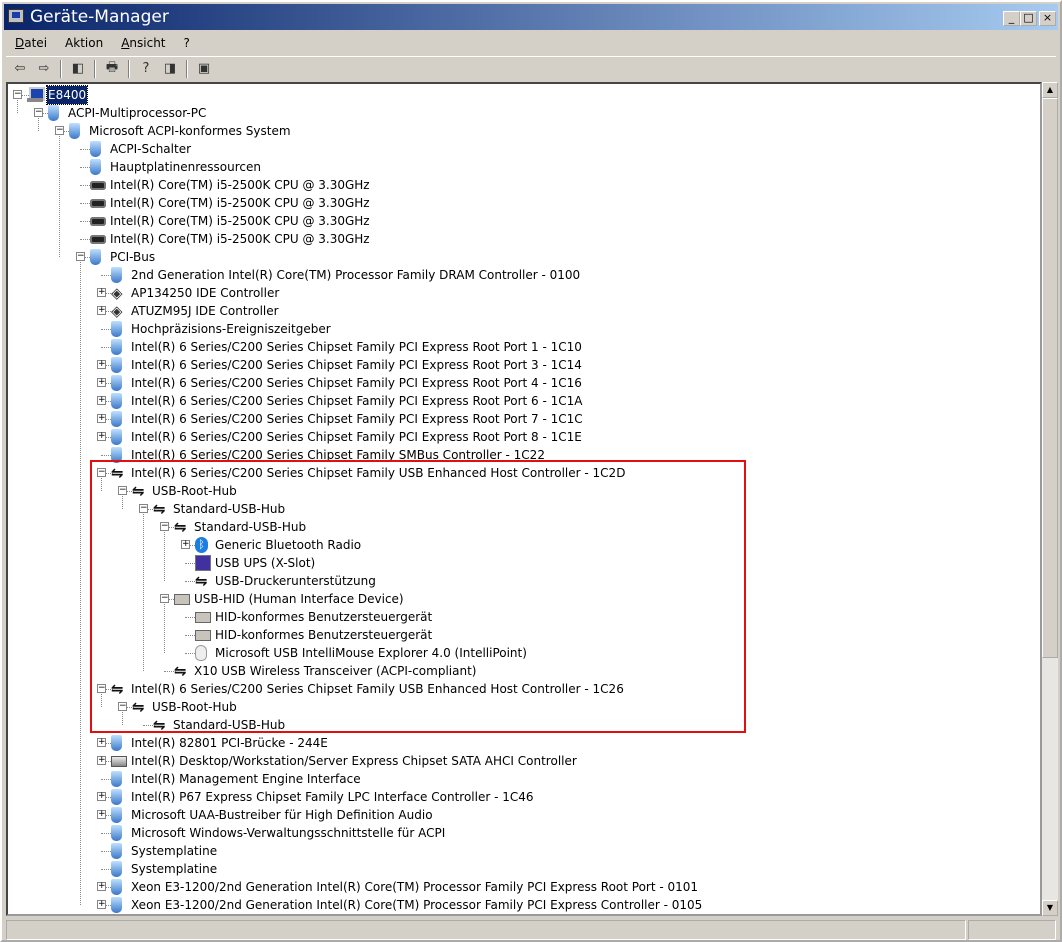 The height and width of the screenshot is (942, 1062). I want to click on tree-item: + Intel(R) 82801 PCI-Brücke - 244E, so click(523, 743).